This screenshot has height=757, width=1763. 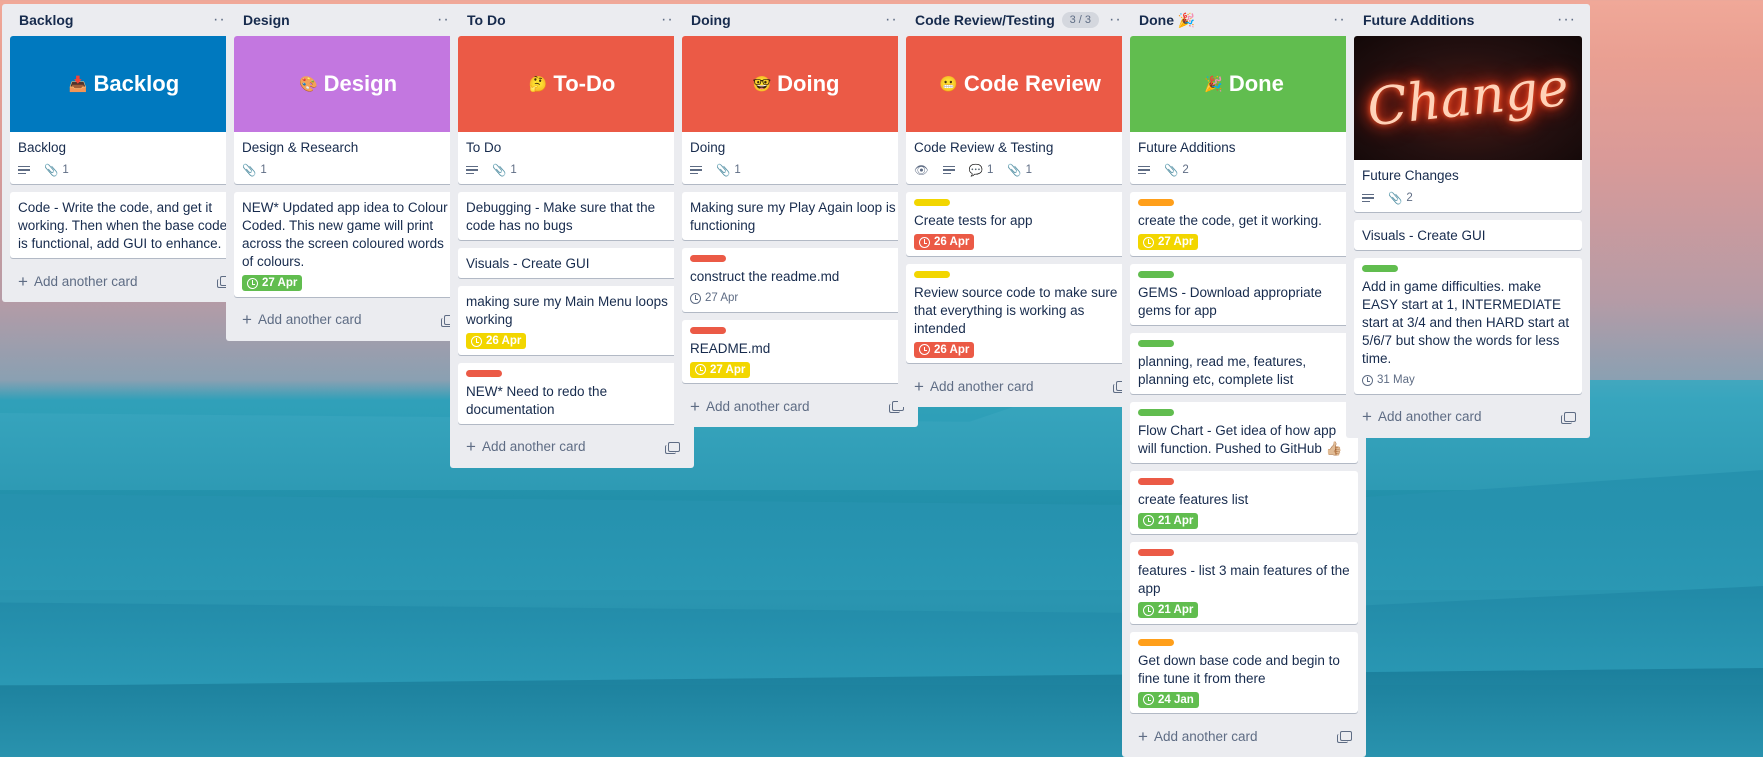 What do you see at coordinates (1176, 242) in the screenshot?
I see `due-date-text: 27 Apr` at bounding box center [1176, 242].